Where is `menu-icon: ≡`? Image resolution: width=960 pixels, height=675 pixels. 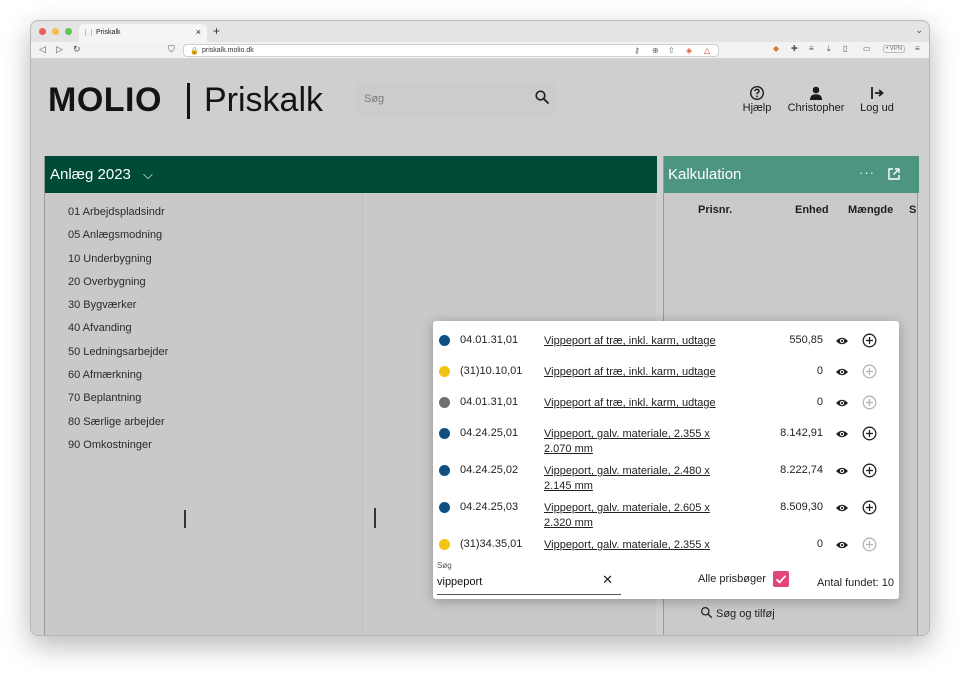
menu-icon: ≡ is located at coordinates (917, 48).